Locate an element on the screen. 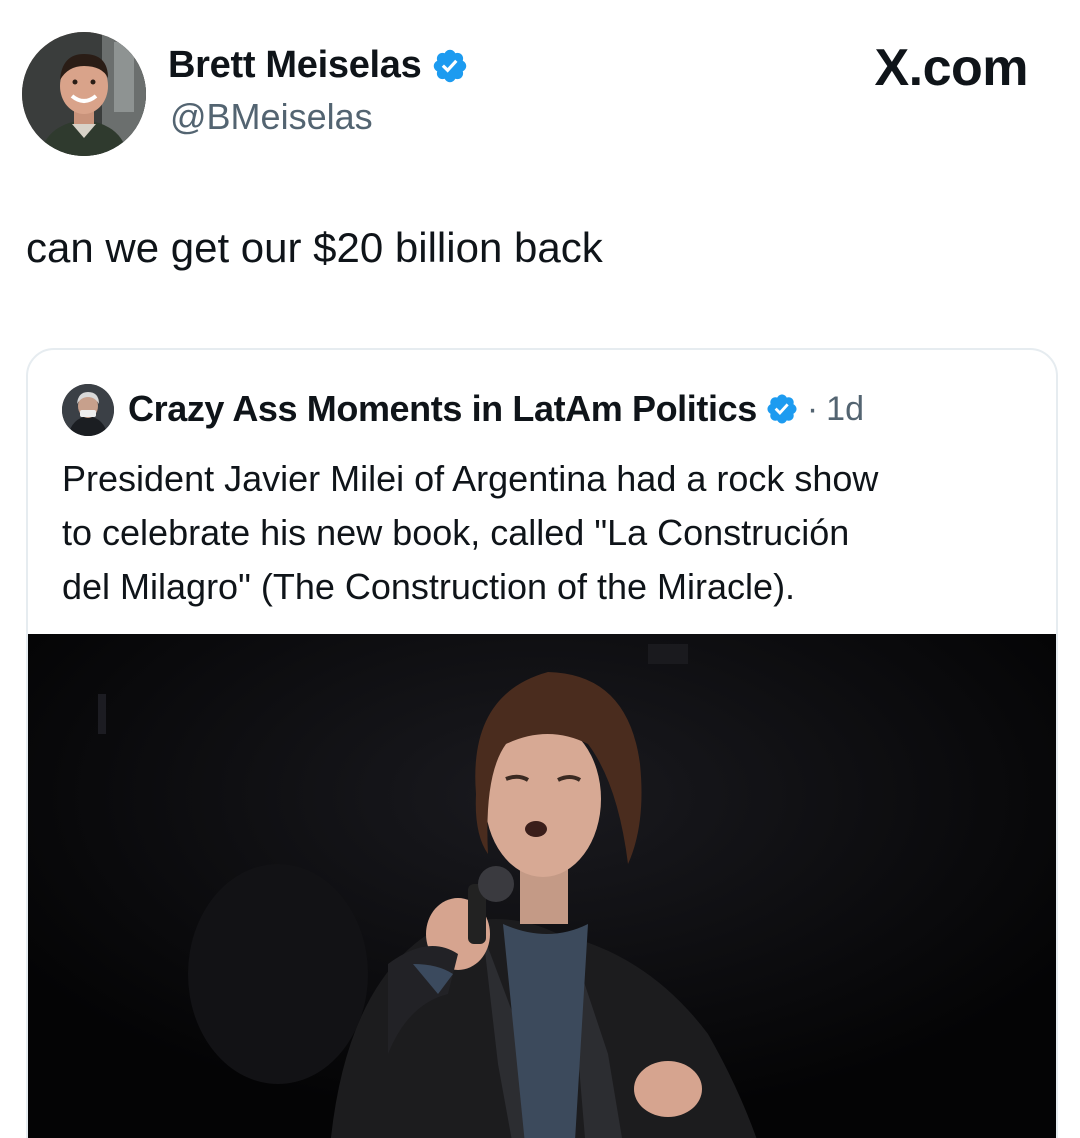  author-name: Brett Meiselas is located at coordinates (318, 65).